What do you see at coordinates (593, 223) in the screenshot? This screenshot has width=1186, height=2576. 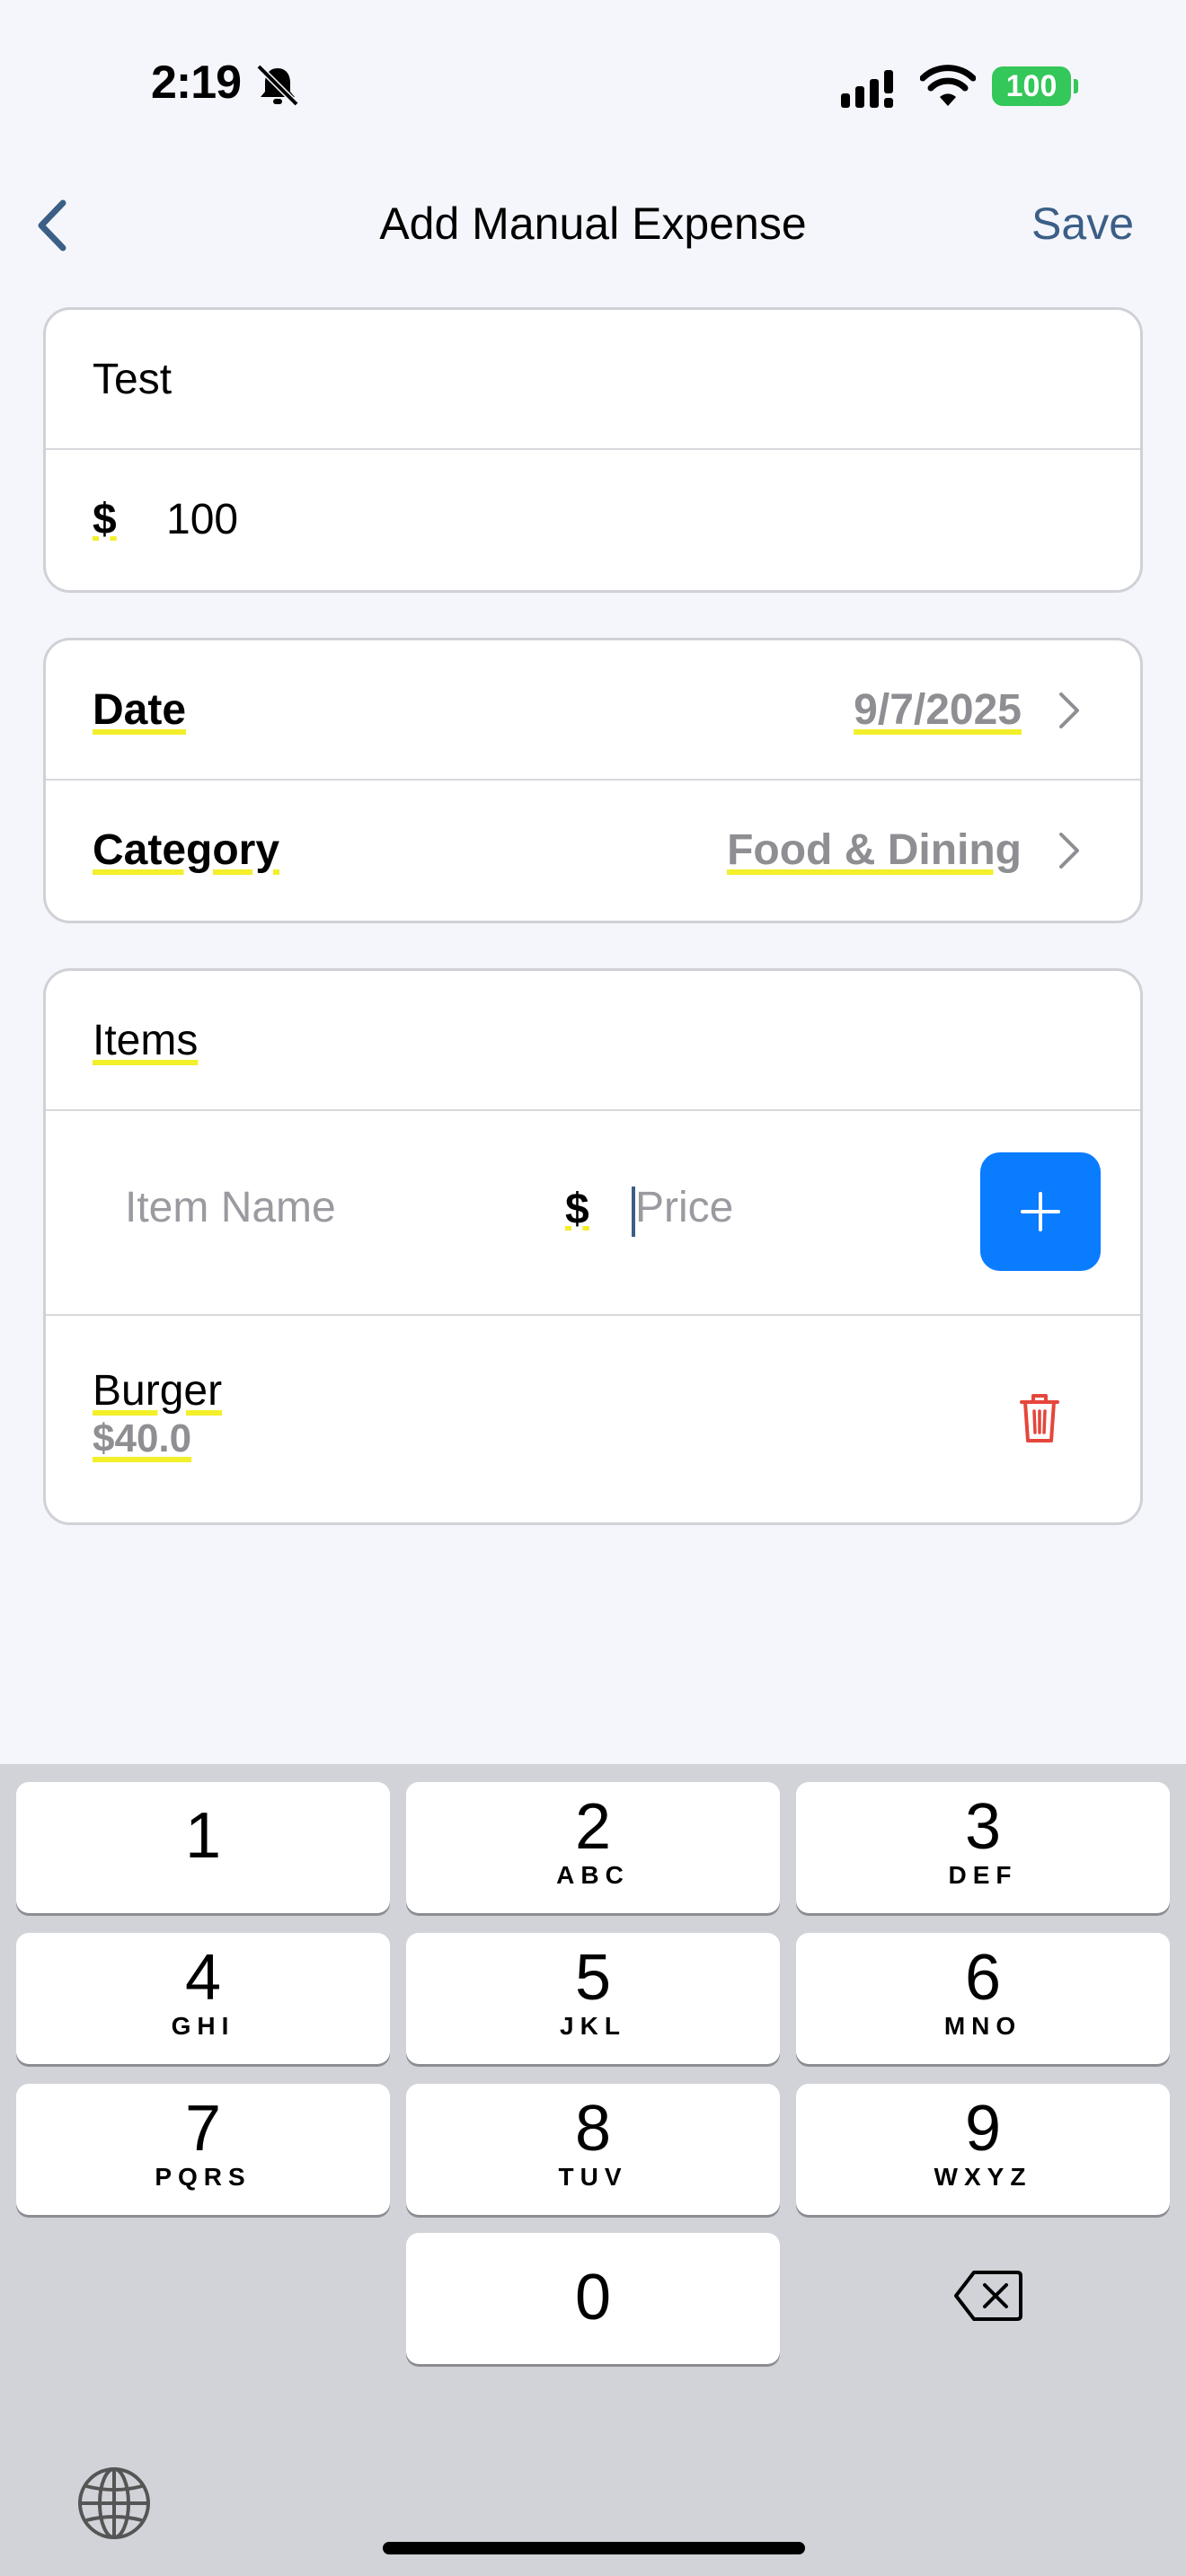 I see `page-title: Add Manual Expense` at bounding box center [593, 223].